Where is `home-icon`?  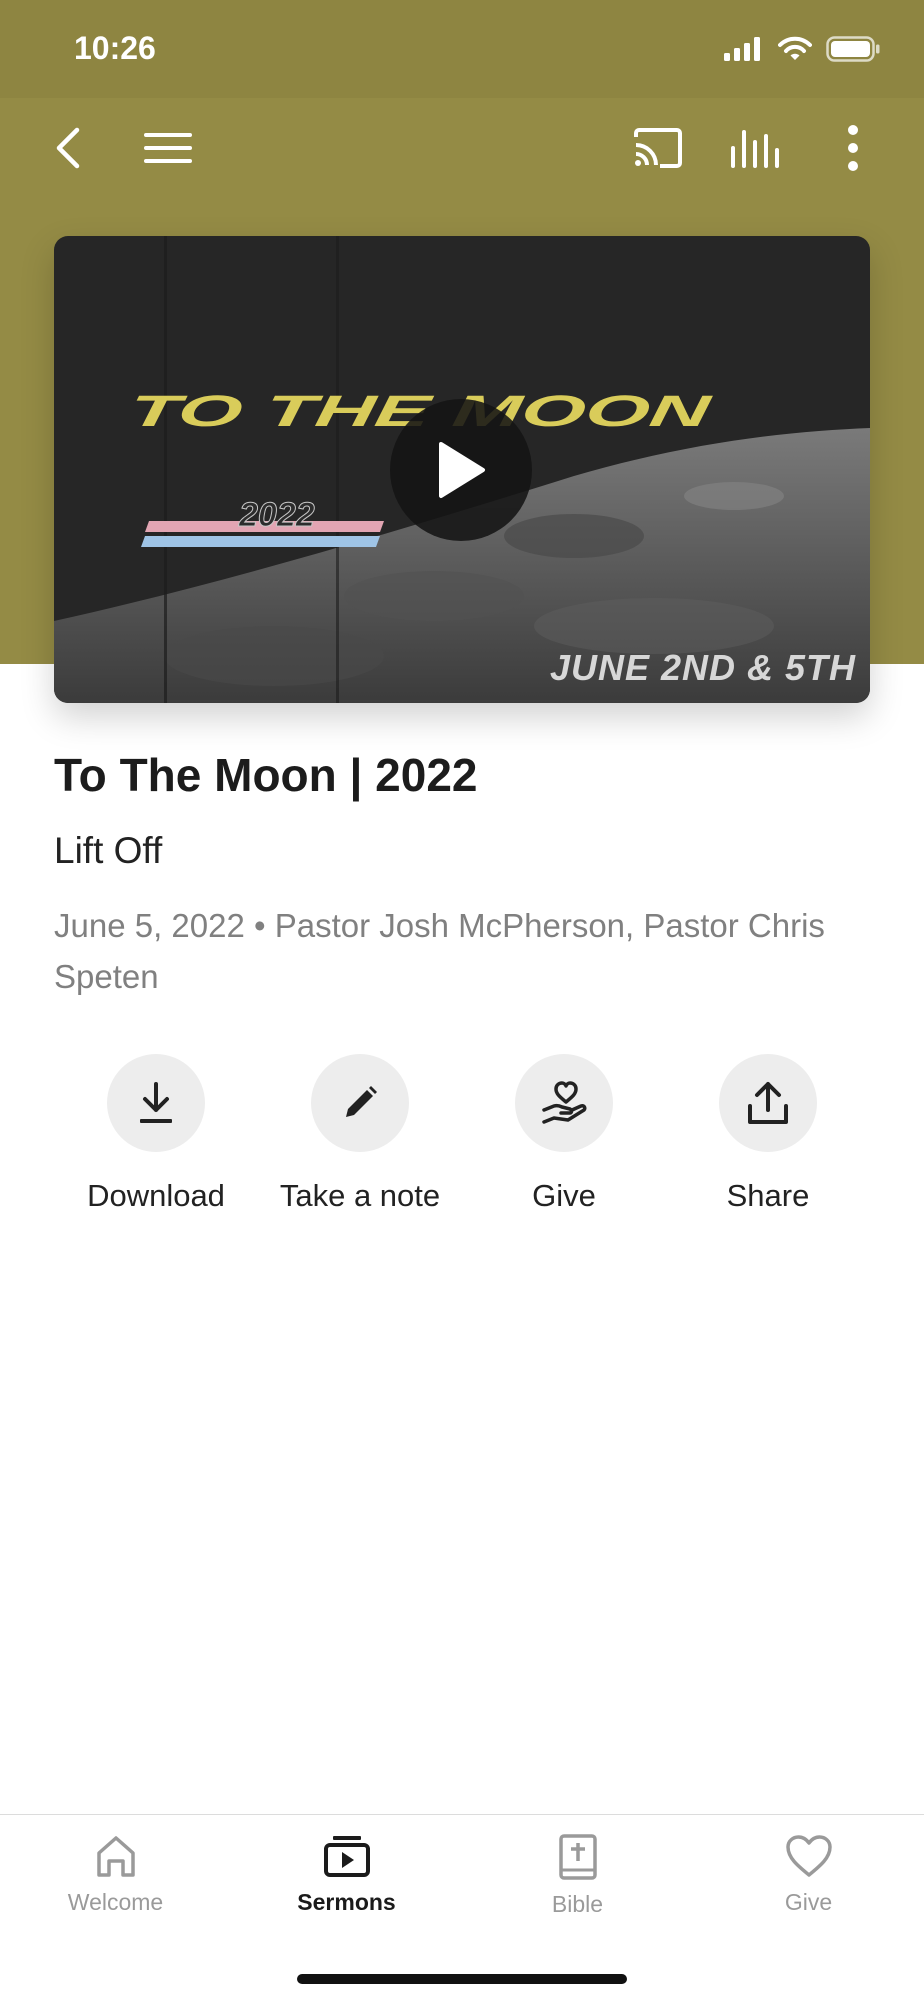 home-icon is located at coordinates (115, 1856).